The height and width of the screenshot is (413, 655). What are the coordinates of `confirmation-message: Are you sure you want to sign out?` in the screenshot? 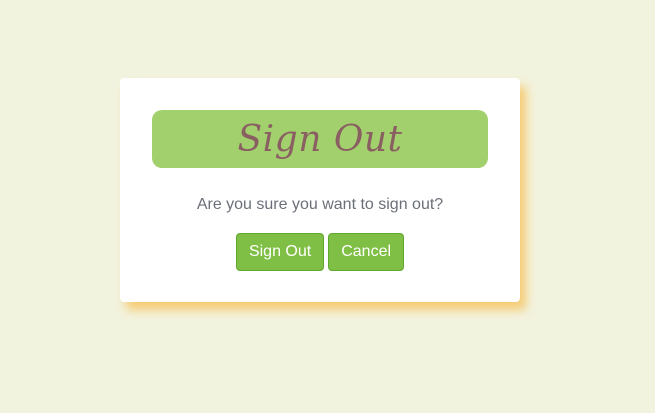 It's located at (320, 204).